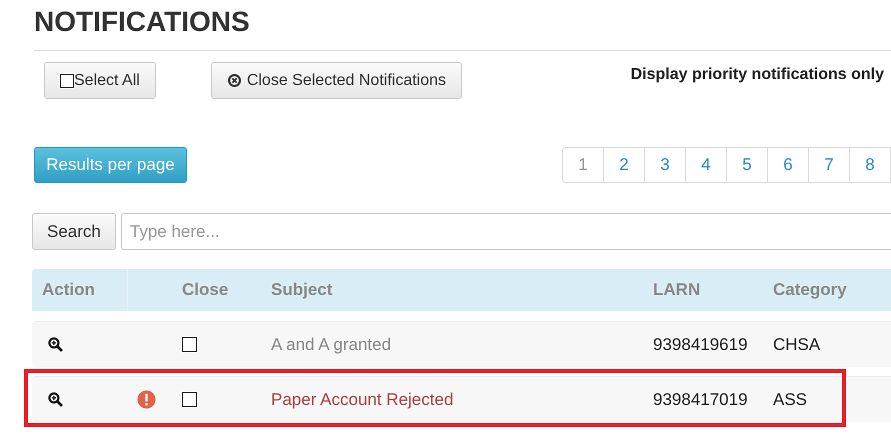 This screenshot has height=439, width=891. What do you see at coordinates (362, 400) in the screenshot?
I see `subject-cell-text: Paper Account Rejected` at bounding box center [362, 400].